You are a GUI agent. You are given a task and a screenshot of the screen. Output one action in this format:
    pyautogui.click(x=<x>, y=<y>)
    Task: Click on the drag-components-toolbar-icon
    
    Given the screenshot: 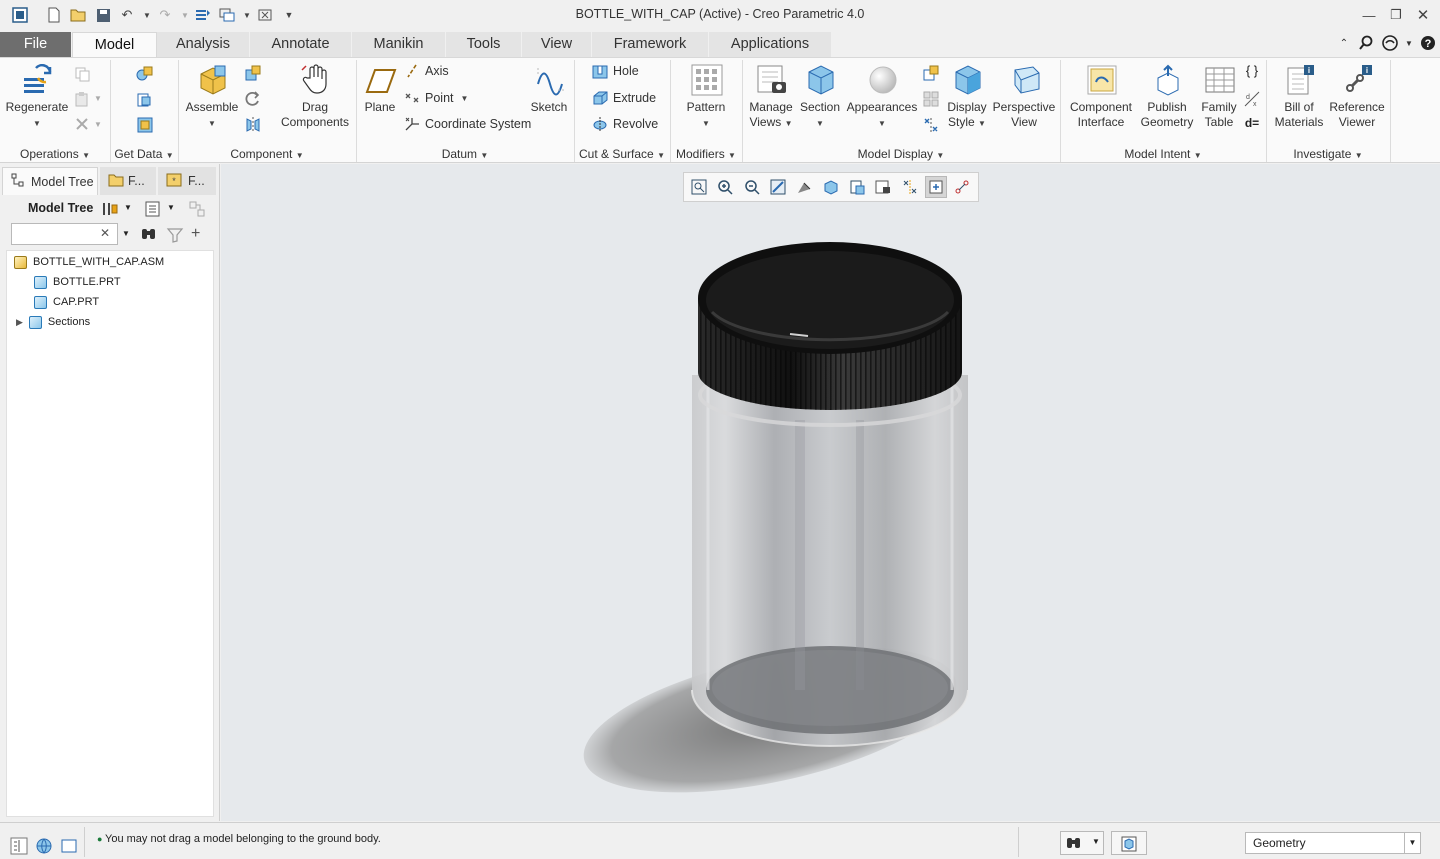 What is the action you would take?
    pyautogui.click(x=936, y=187)
    